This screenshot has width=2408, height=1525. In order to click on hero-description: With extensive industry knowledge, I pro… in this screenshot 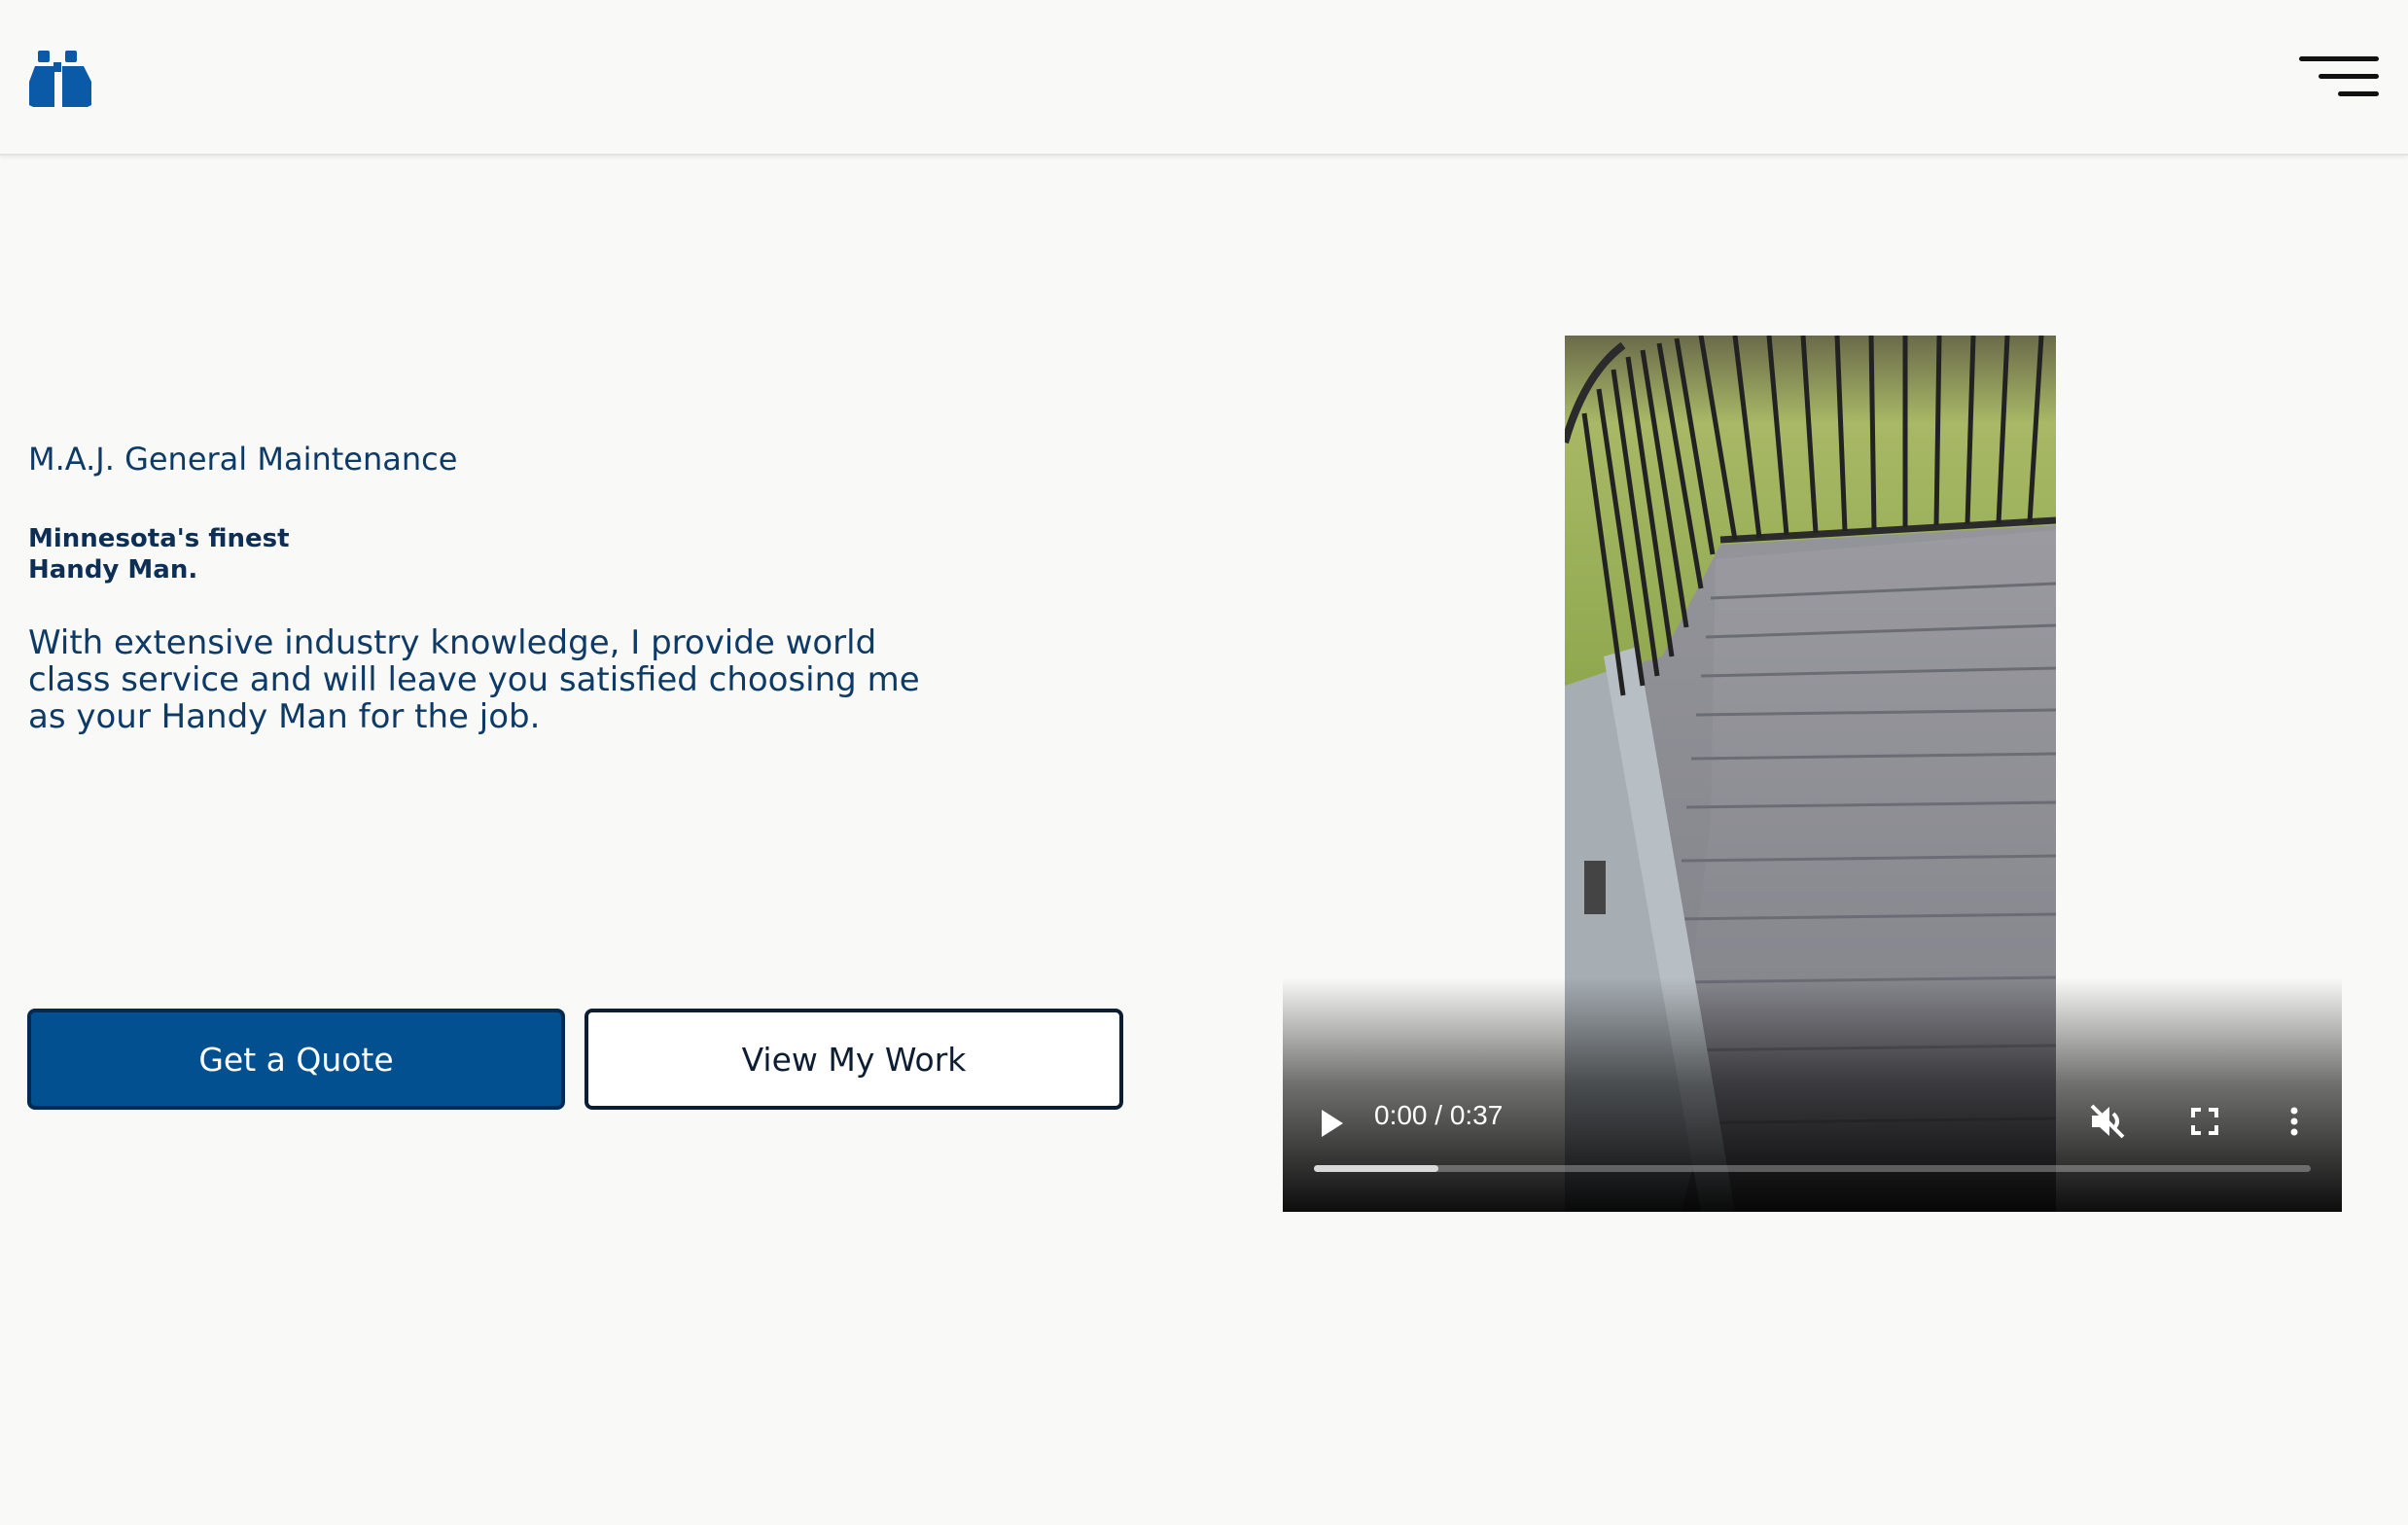, I will do `click(474, 679)`.